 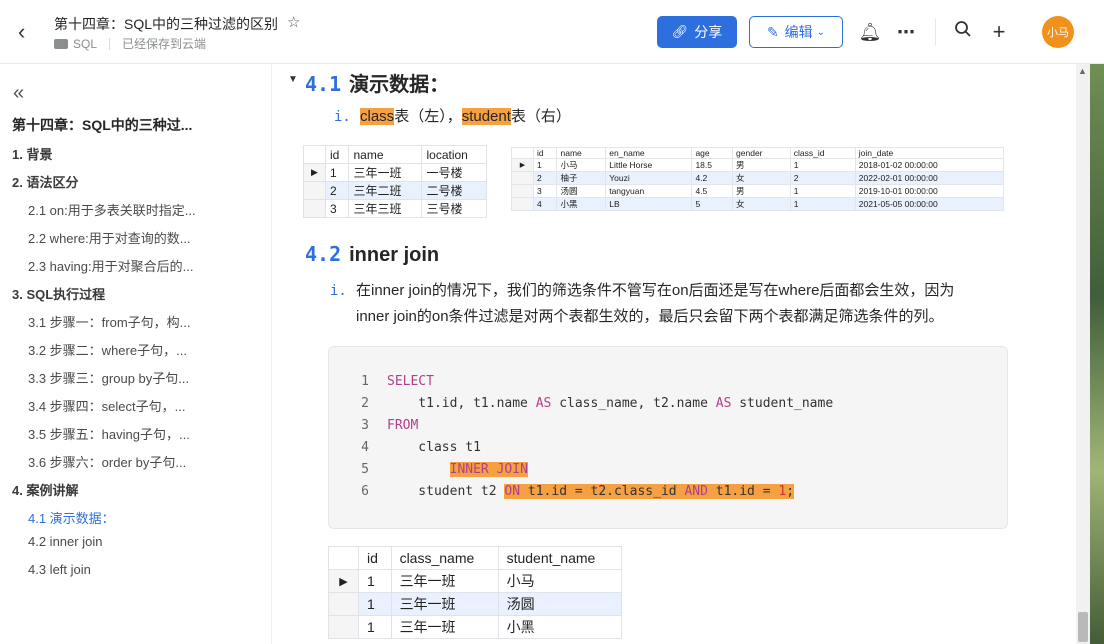 What do you see at coordinates (58, 293) in the screenshot?
I see `toc-item: 3. SQL执行过程` at bounding box center [58, 293].